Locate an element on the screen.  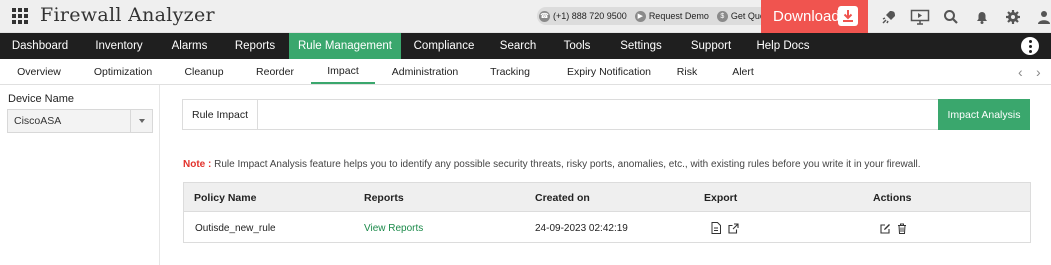
tab-expiry-notification: Expiry Notification is located at coordinates (609, 71).